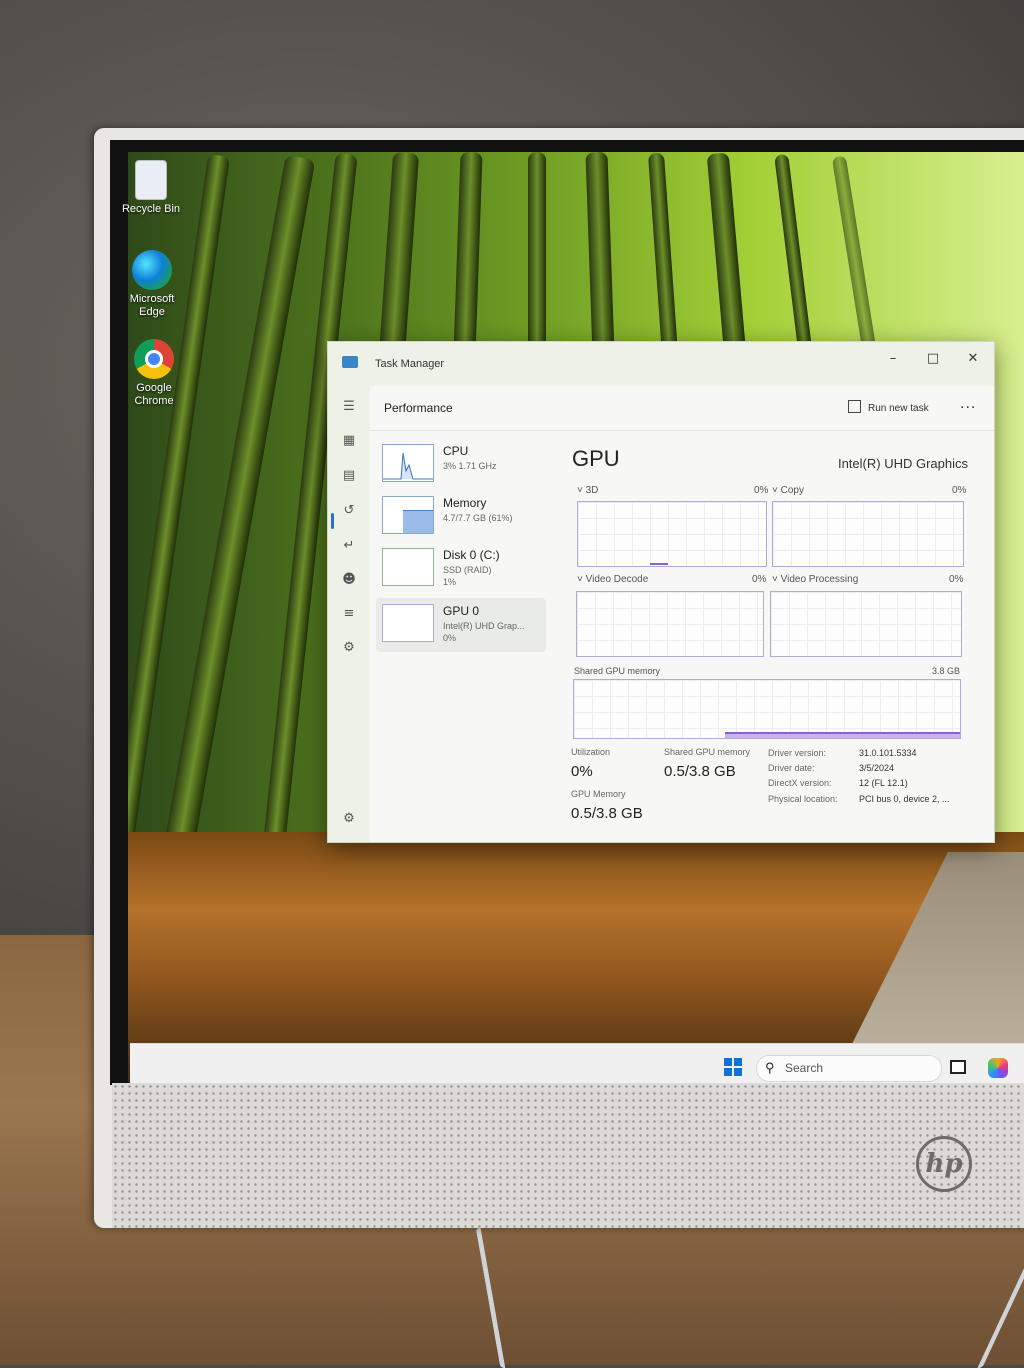 This screenshot has height=1368, width=1024. What do you see at coordinates (349, 441) in the screenshot?
I see `processes-icon: ▦` at bounding box center [349, 441].